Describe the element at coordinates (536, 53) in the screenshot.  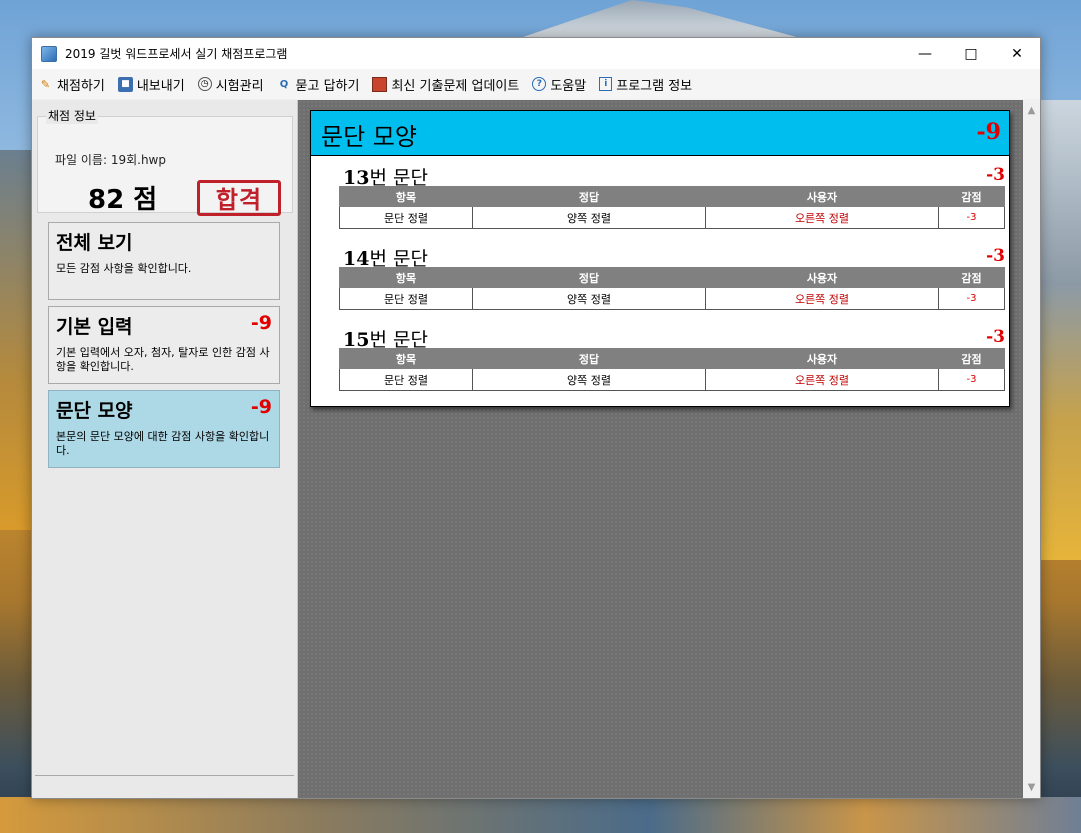
I see `title-bar: 2019 길벗 워드프로세서 실기 채점프로그램 — □ ✕` at that location.